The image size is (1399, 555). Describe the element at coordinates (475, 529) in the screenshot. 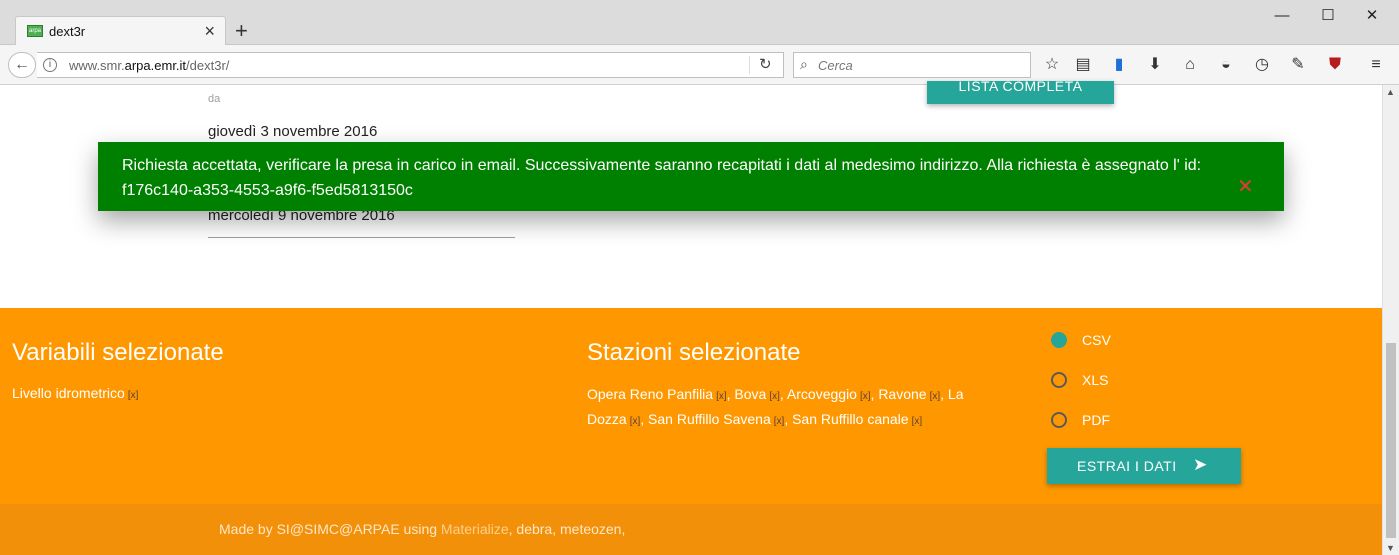

I see `materialize-link: Materialize` at that location.